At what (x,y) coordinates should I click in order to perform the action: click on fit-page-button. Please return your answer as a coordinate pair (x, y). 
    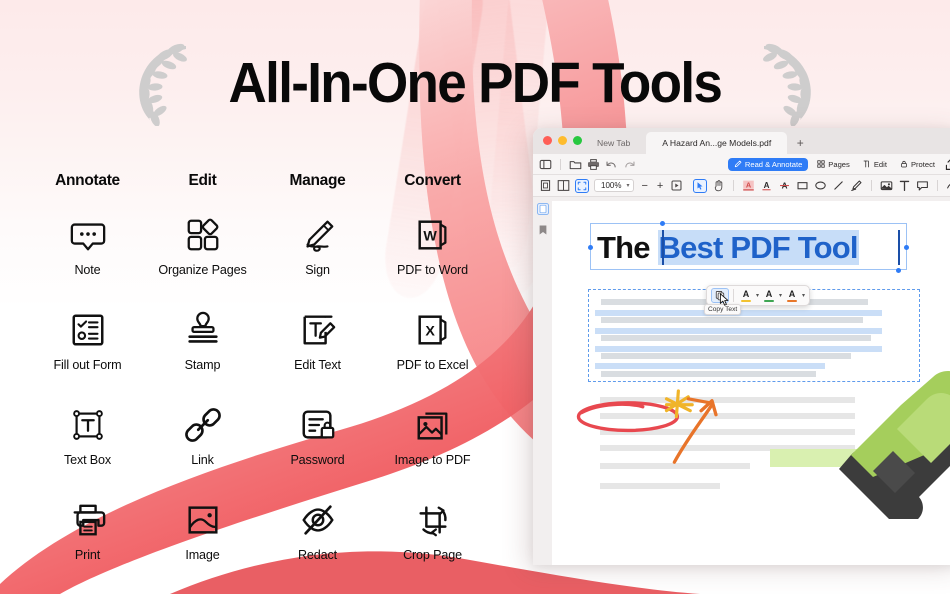
    Looking at the image, I should click on (582, 185).